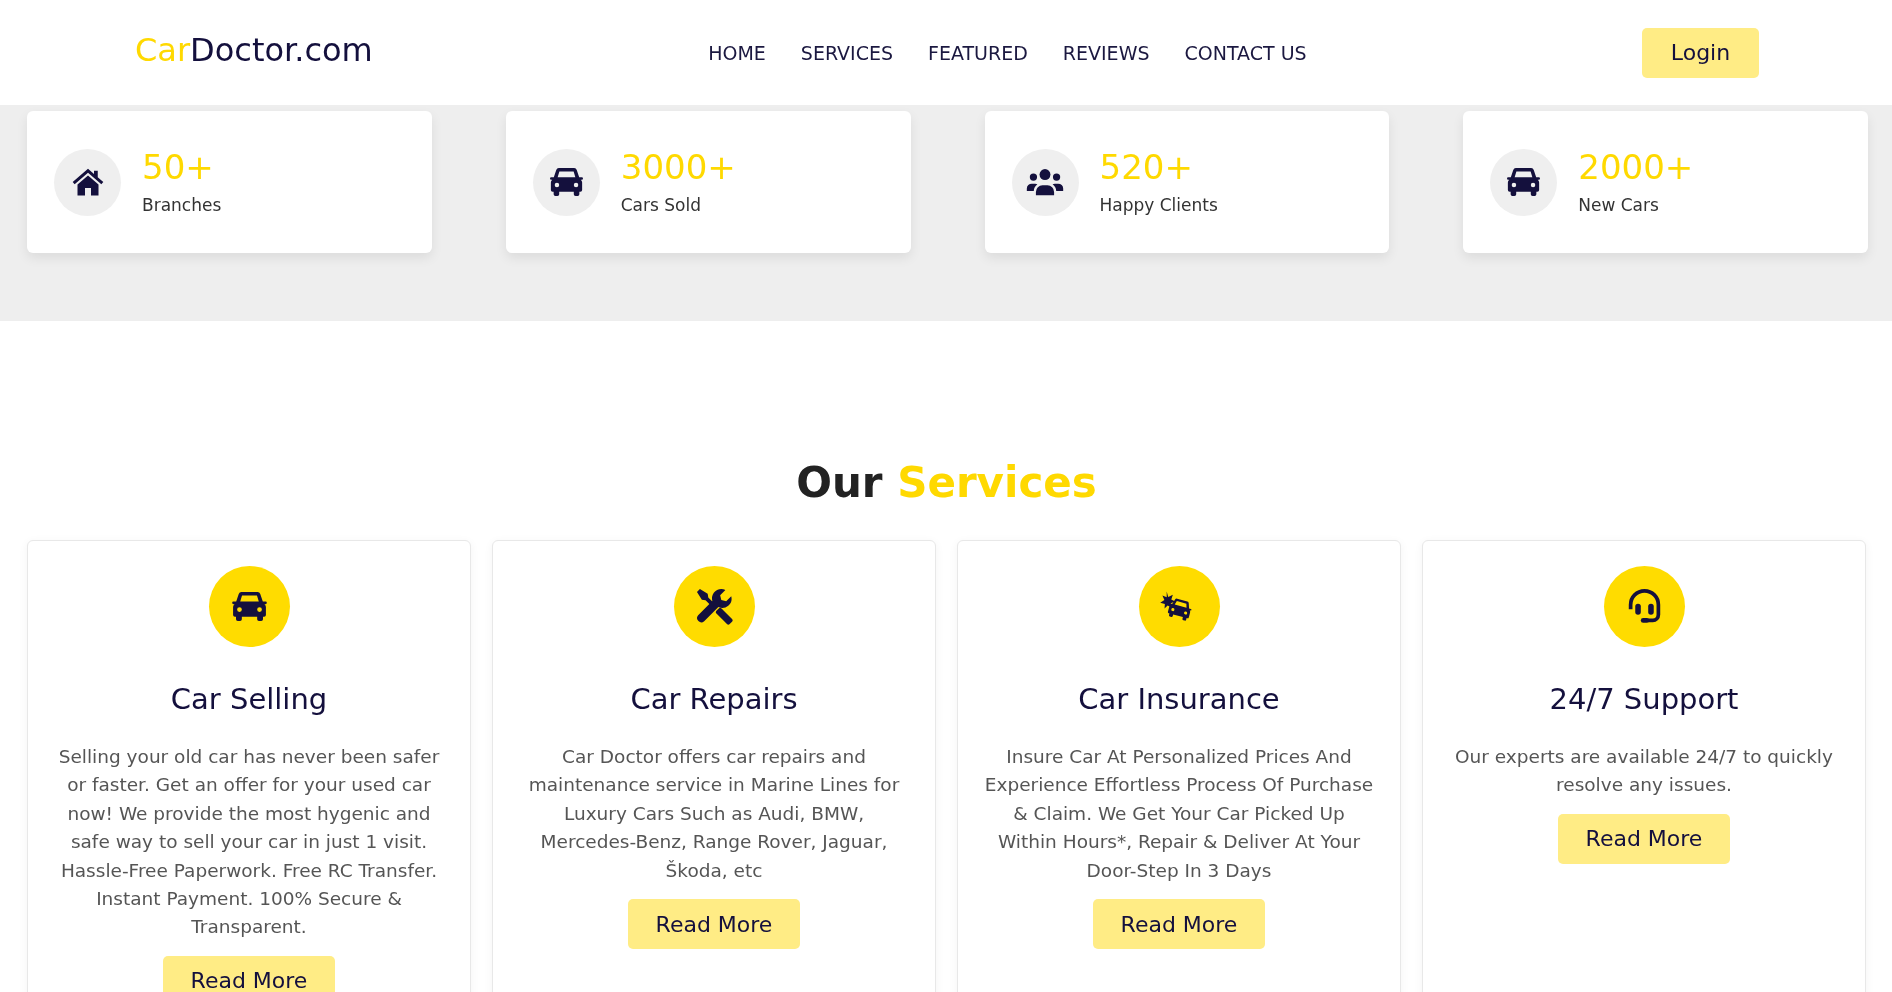 This screenshot has height=992, width=1892. Describe the element at coordinates (978, 52) in the screenshot. I see `nav-link: FEATURED` at that location.